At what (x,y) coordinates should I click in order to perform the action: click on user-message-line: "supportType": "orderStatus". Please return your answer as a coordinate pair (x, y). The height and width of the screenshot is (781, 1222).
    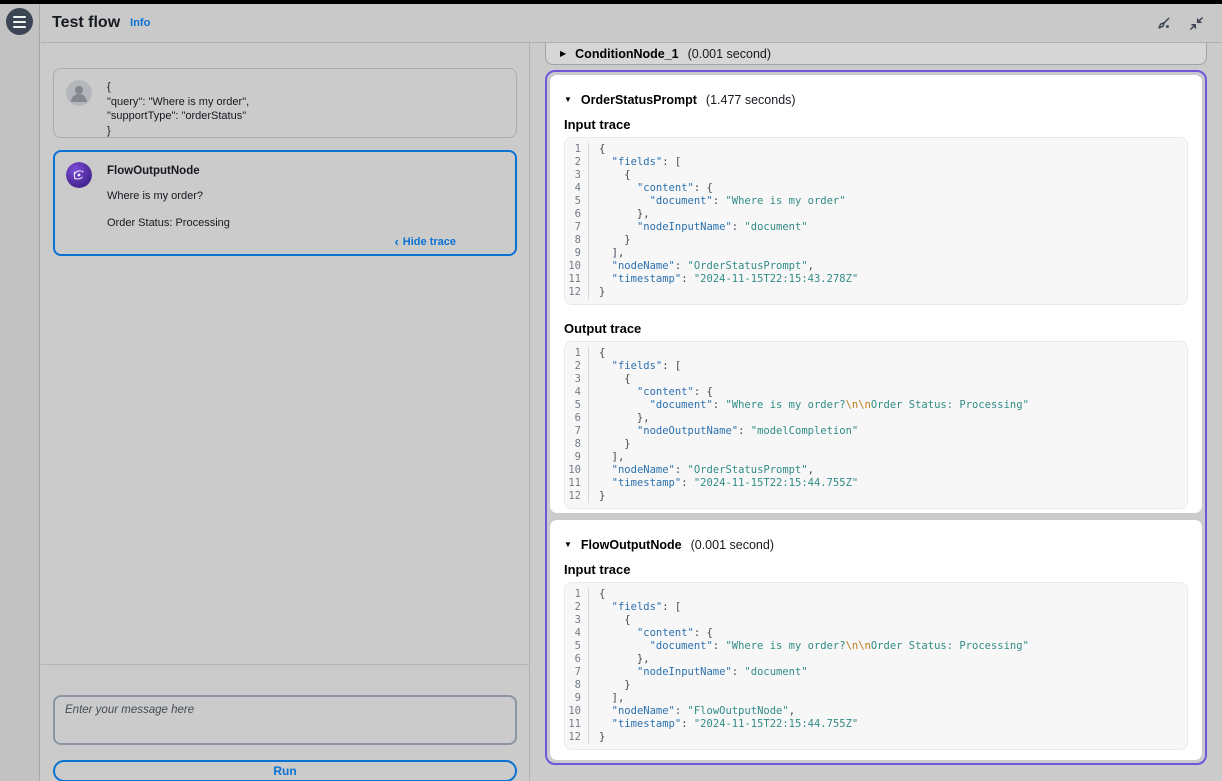
    Looking at the image, I should click on (177, 116).